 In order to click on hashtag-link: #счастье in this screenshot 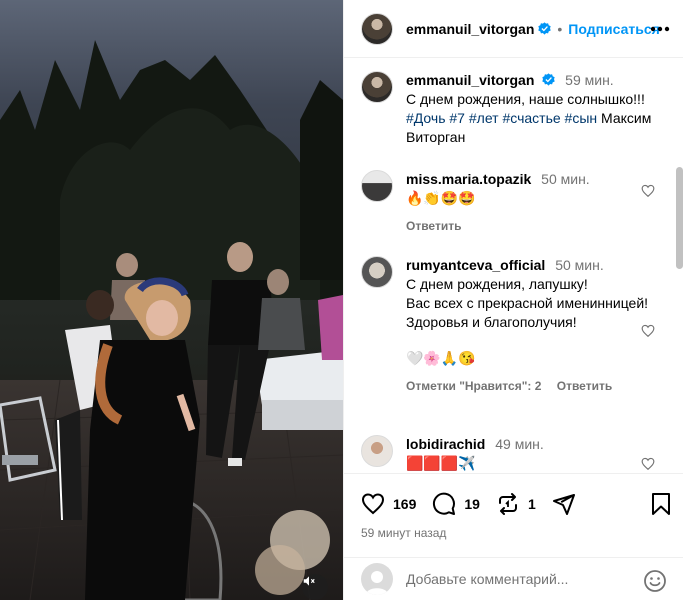, I will do `click(531, 118)`.